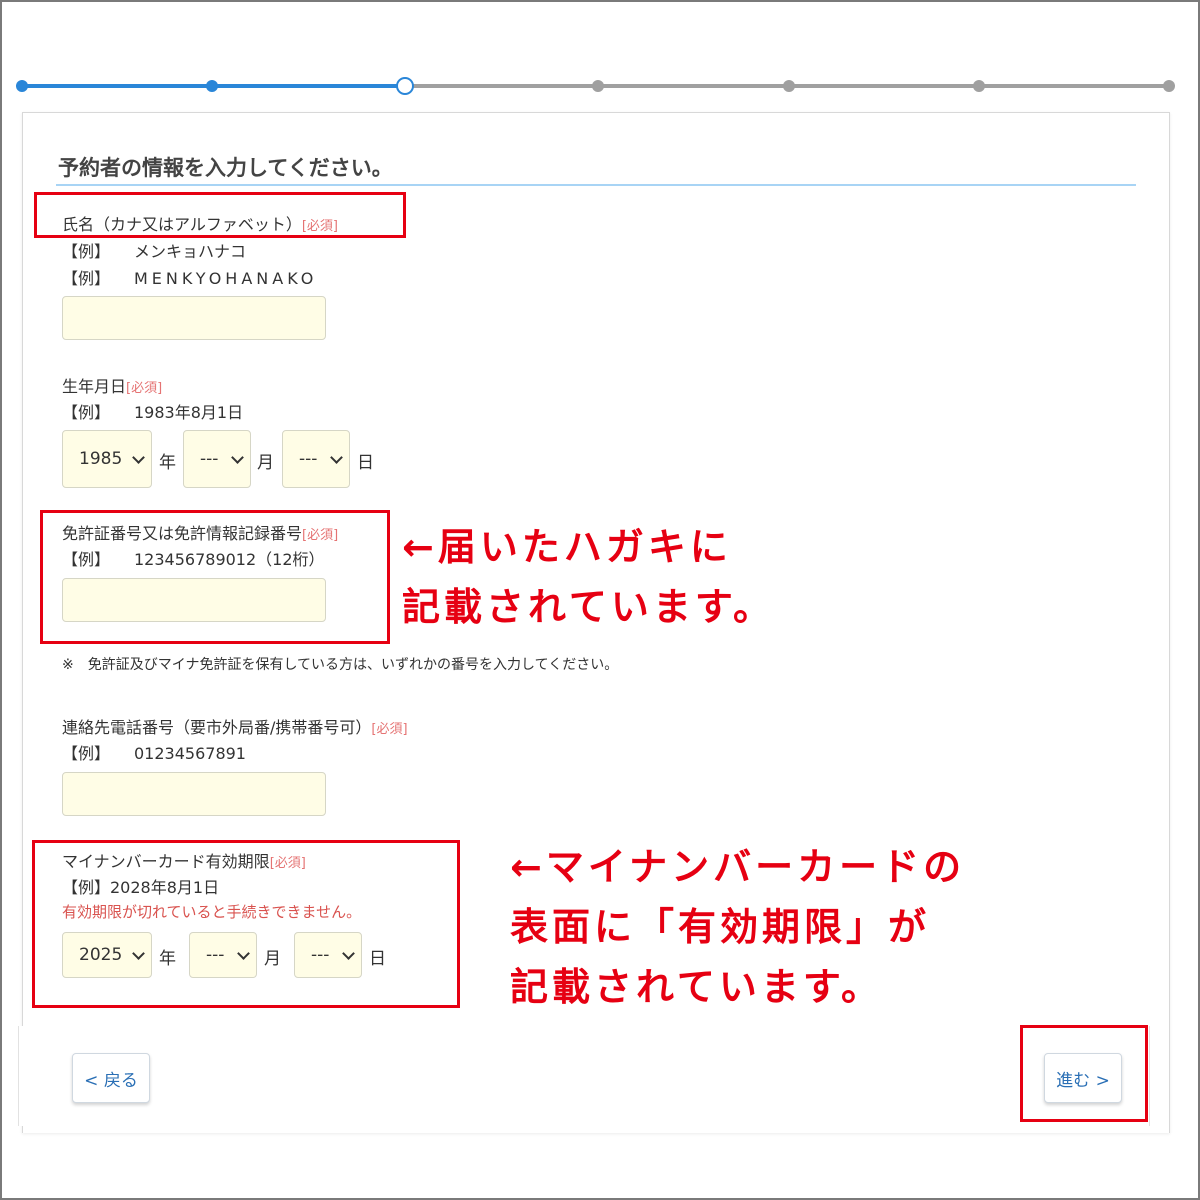  Describe the element at coordinates (190, 278) in the screenshot. I see `name-example-2: 【例】 MENKYOHANAKO` at that location.